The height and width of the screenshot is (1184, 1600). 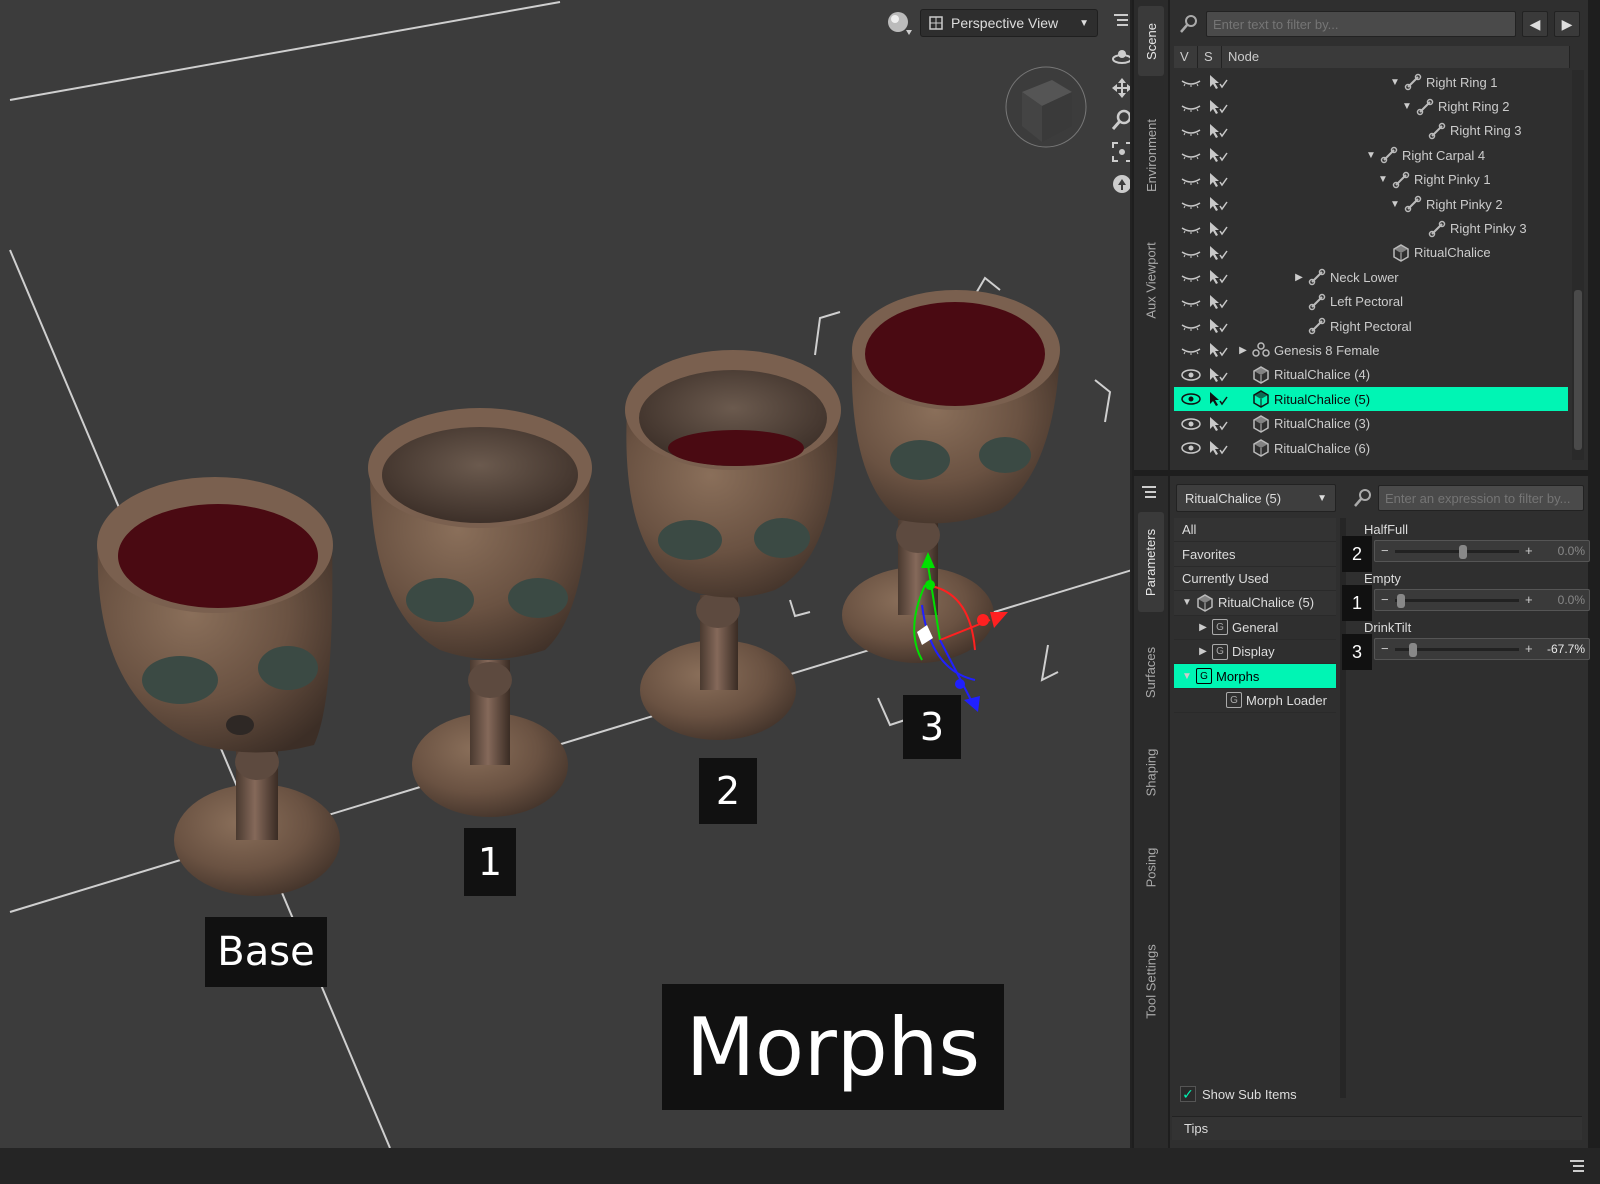 What do you see at coordinates (1371, 131) in the screenshot?
I see `scene-node-row: Right Ring 3` at bounding box center [1371, 131].